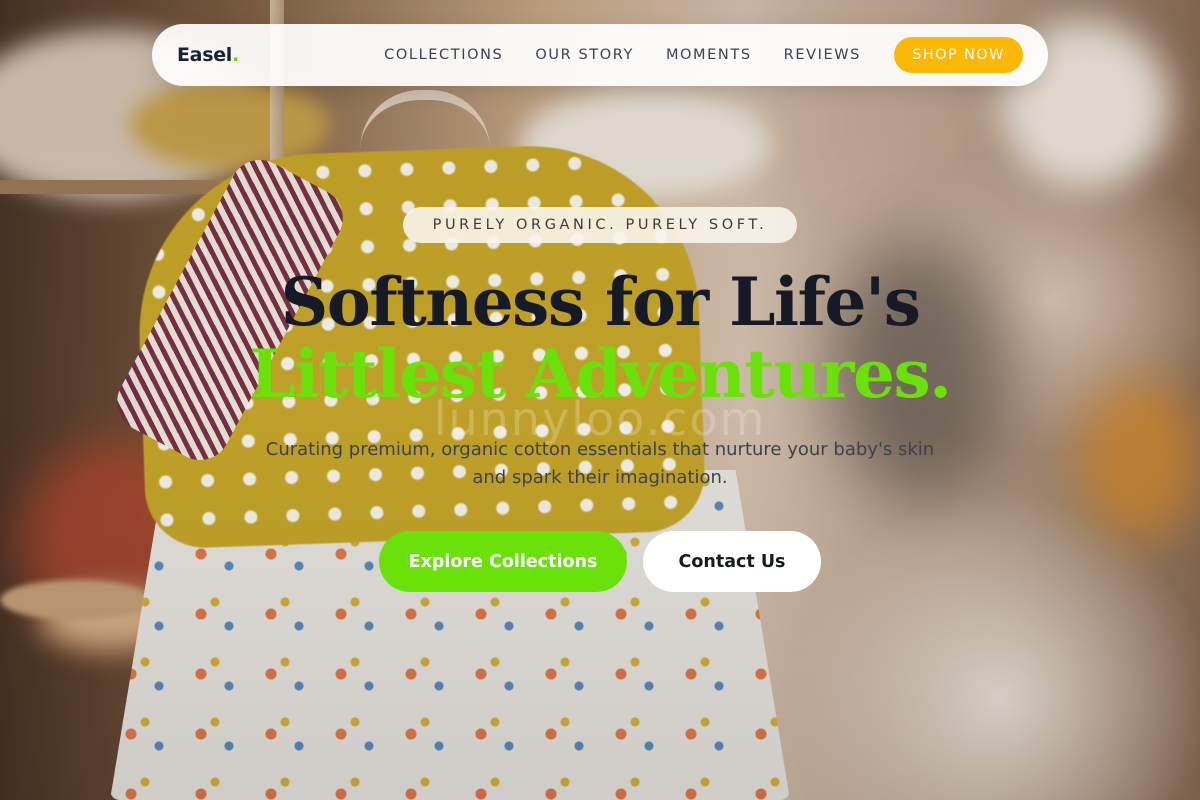  I want to click on nav-link-moments: MOMENTS, so click(709, 55).